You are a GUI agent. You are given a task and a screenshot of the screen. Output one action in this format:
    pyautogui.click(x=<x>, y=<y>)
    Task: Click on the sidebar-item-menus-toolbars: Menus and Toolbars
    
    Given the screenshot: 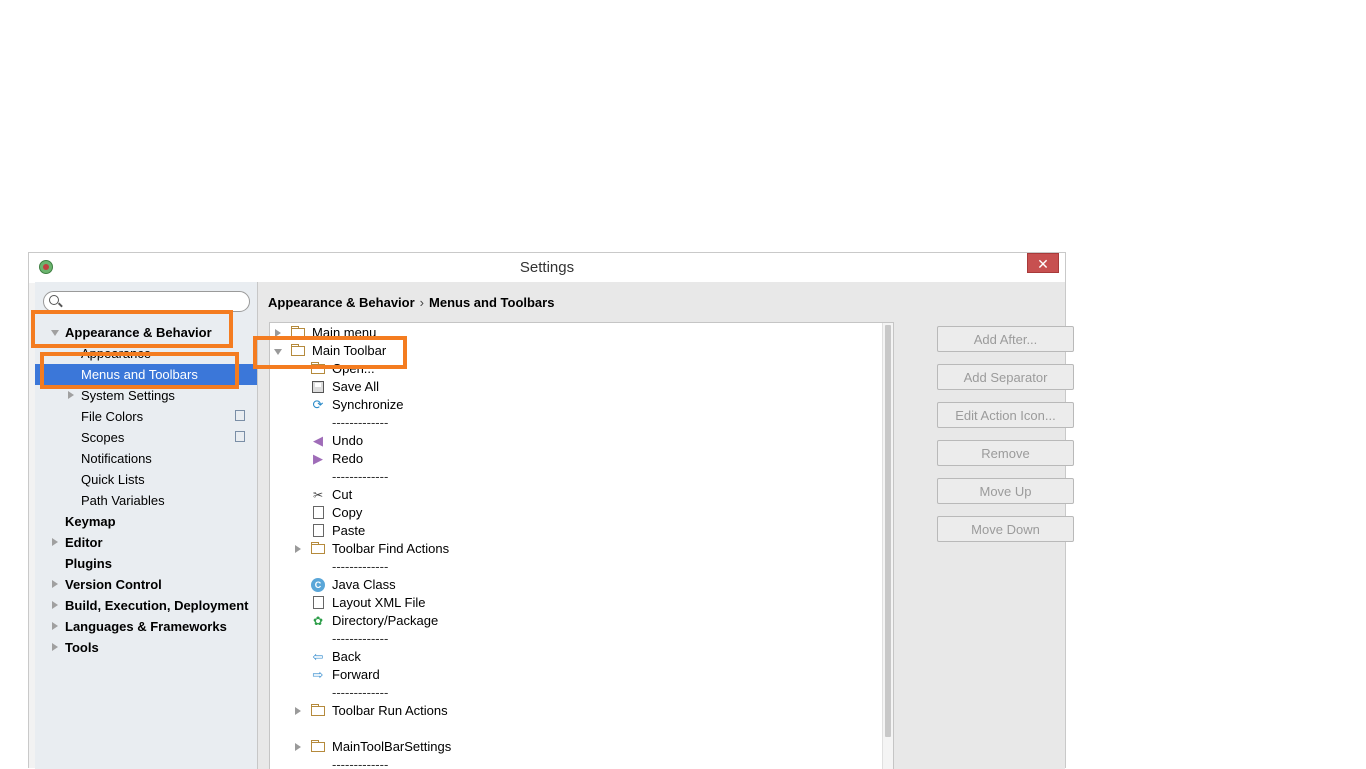 What is the action you would take?
    pyautogui.click(x=146, y=374)
    